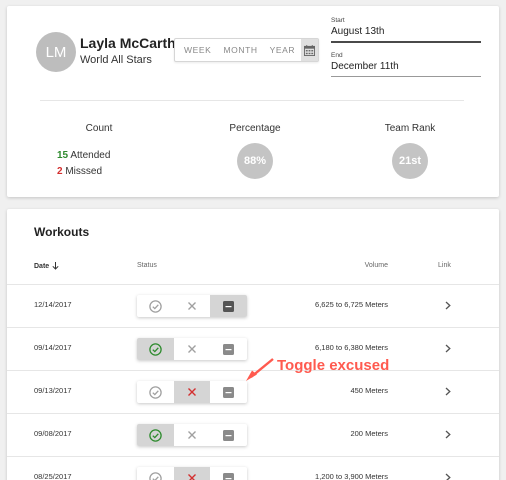 This screenshot has width=506, height=480. I want to click on table-row: 09/08/2017 200 Meters, so click(253, 434).